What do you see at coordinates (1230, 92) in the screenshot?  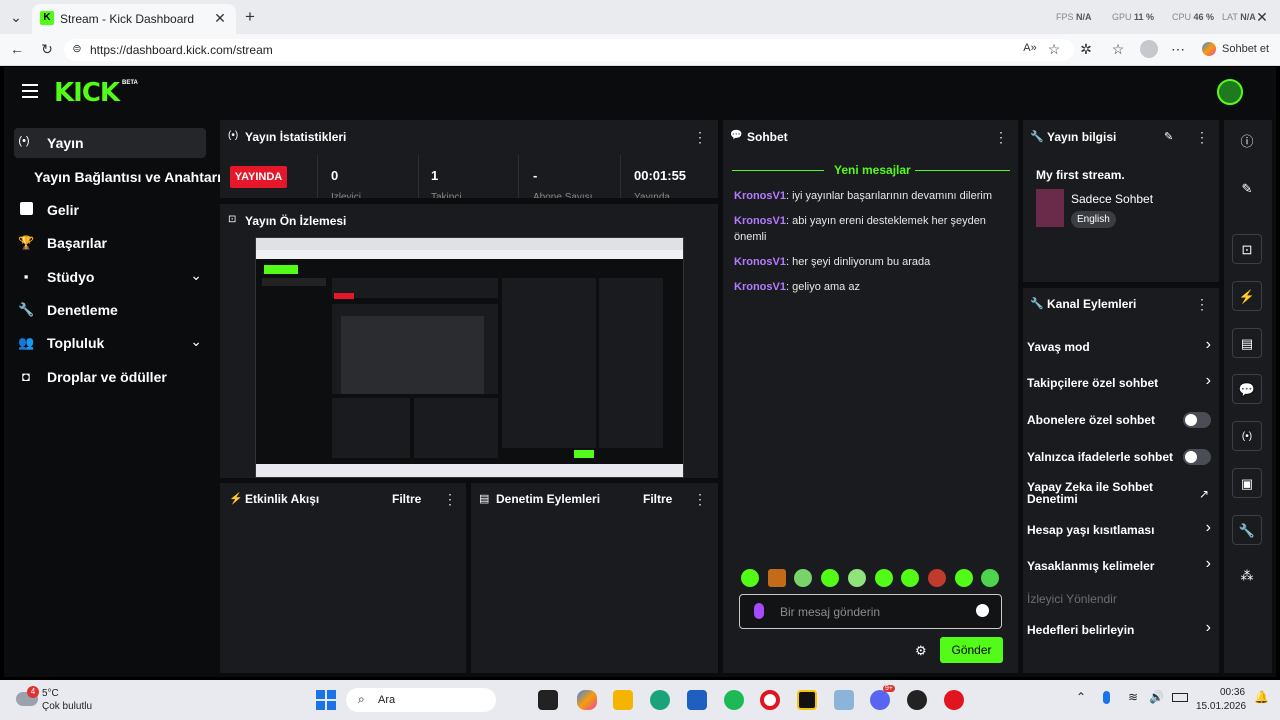 I see `user-avatar` at bounding box center [1230, 92].